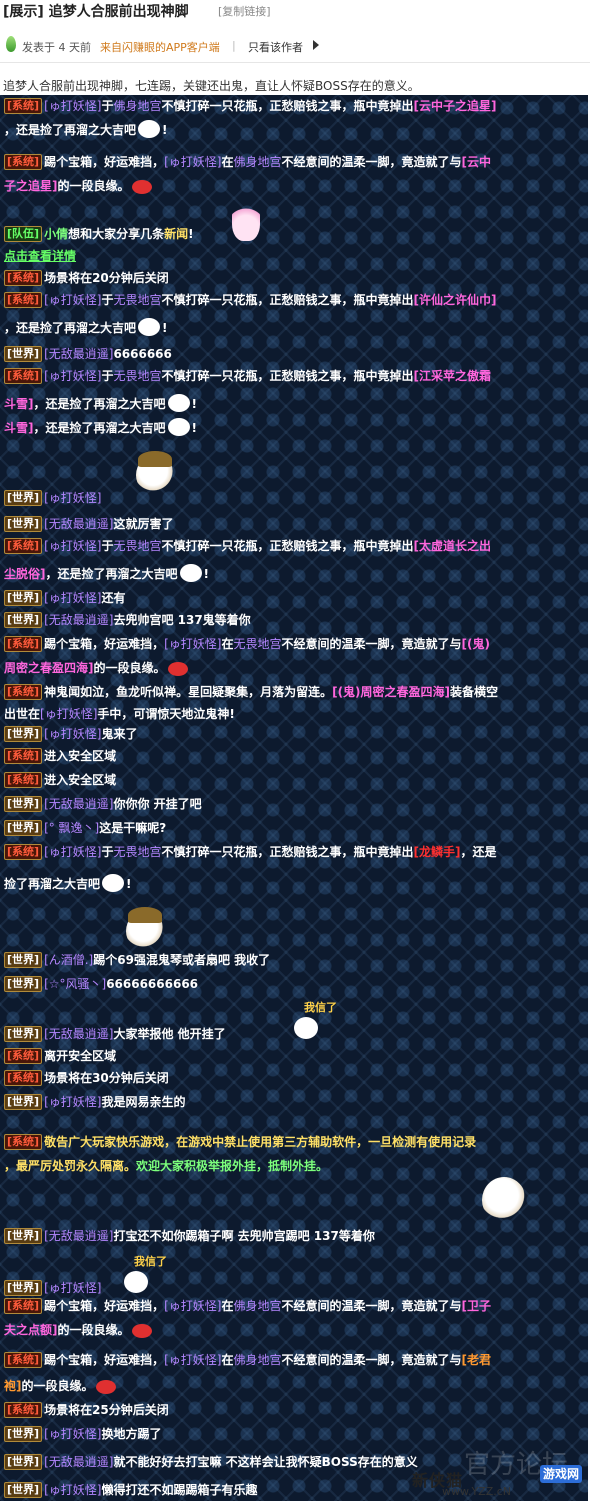 The height and width of the screenshot is (1502, 590). I want to click on message-text: 出世在, so click(22, 714).